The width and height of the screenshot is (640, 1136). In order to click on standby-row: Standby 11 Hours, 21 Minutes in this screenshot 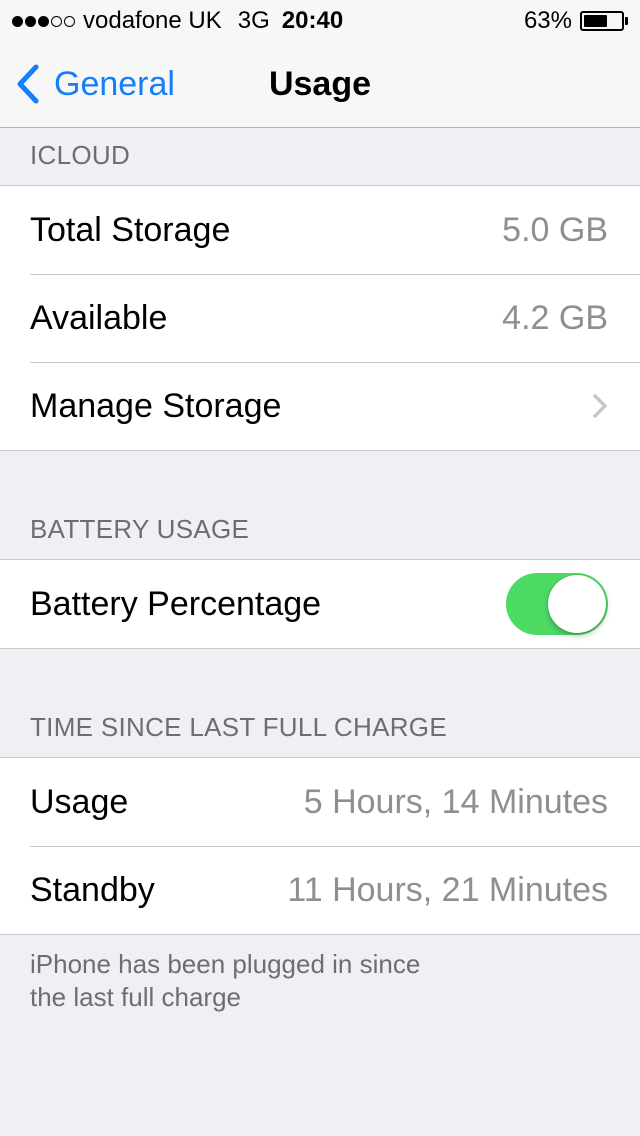, I will do `click(320, 890)`.